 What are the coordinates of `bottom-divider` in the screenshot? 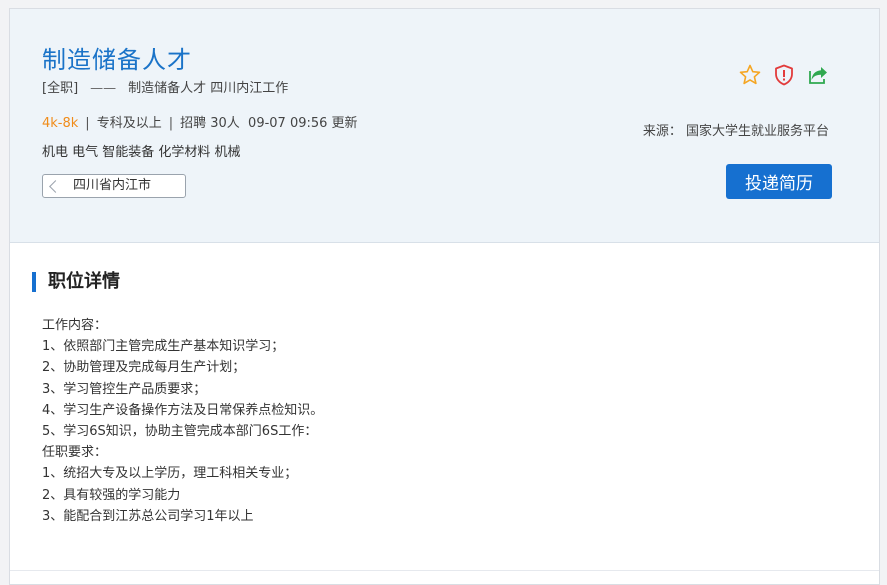 It's located at (444, 570).